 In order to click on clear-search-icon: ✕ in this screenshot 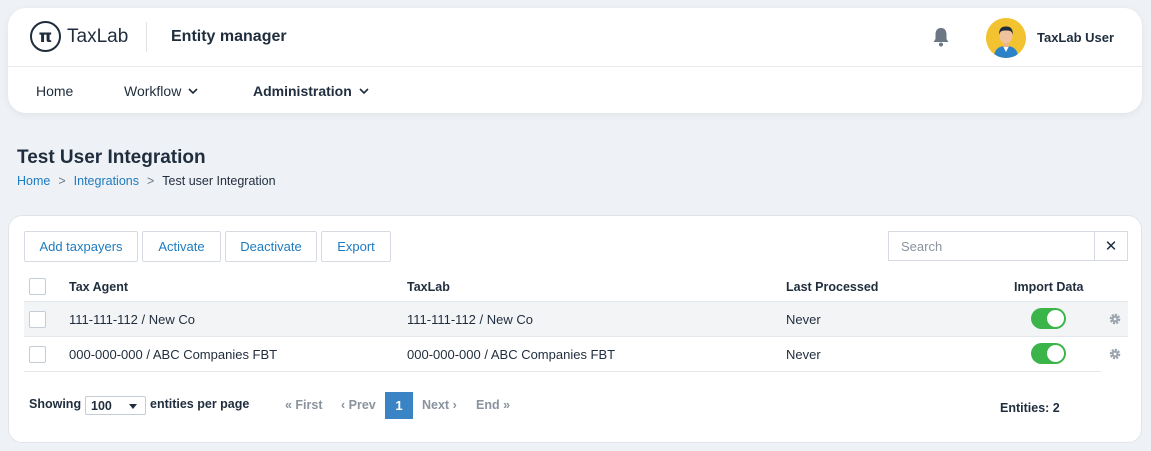, I will do `click(1111, 246)`.